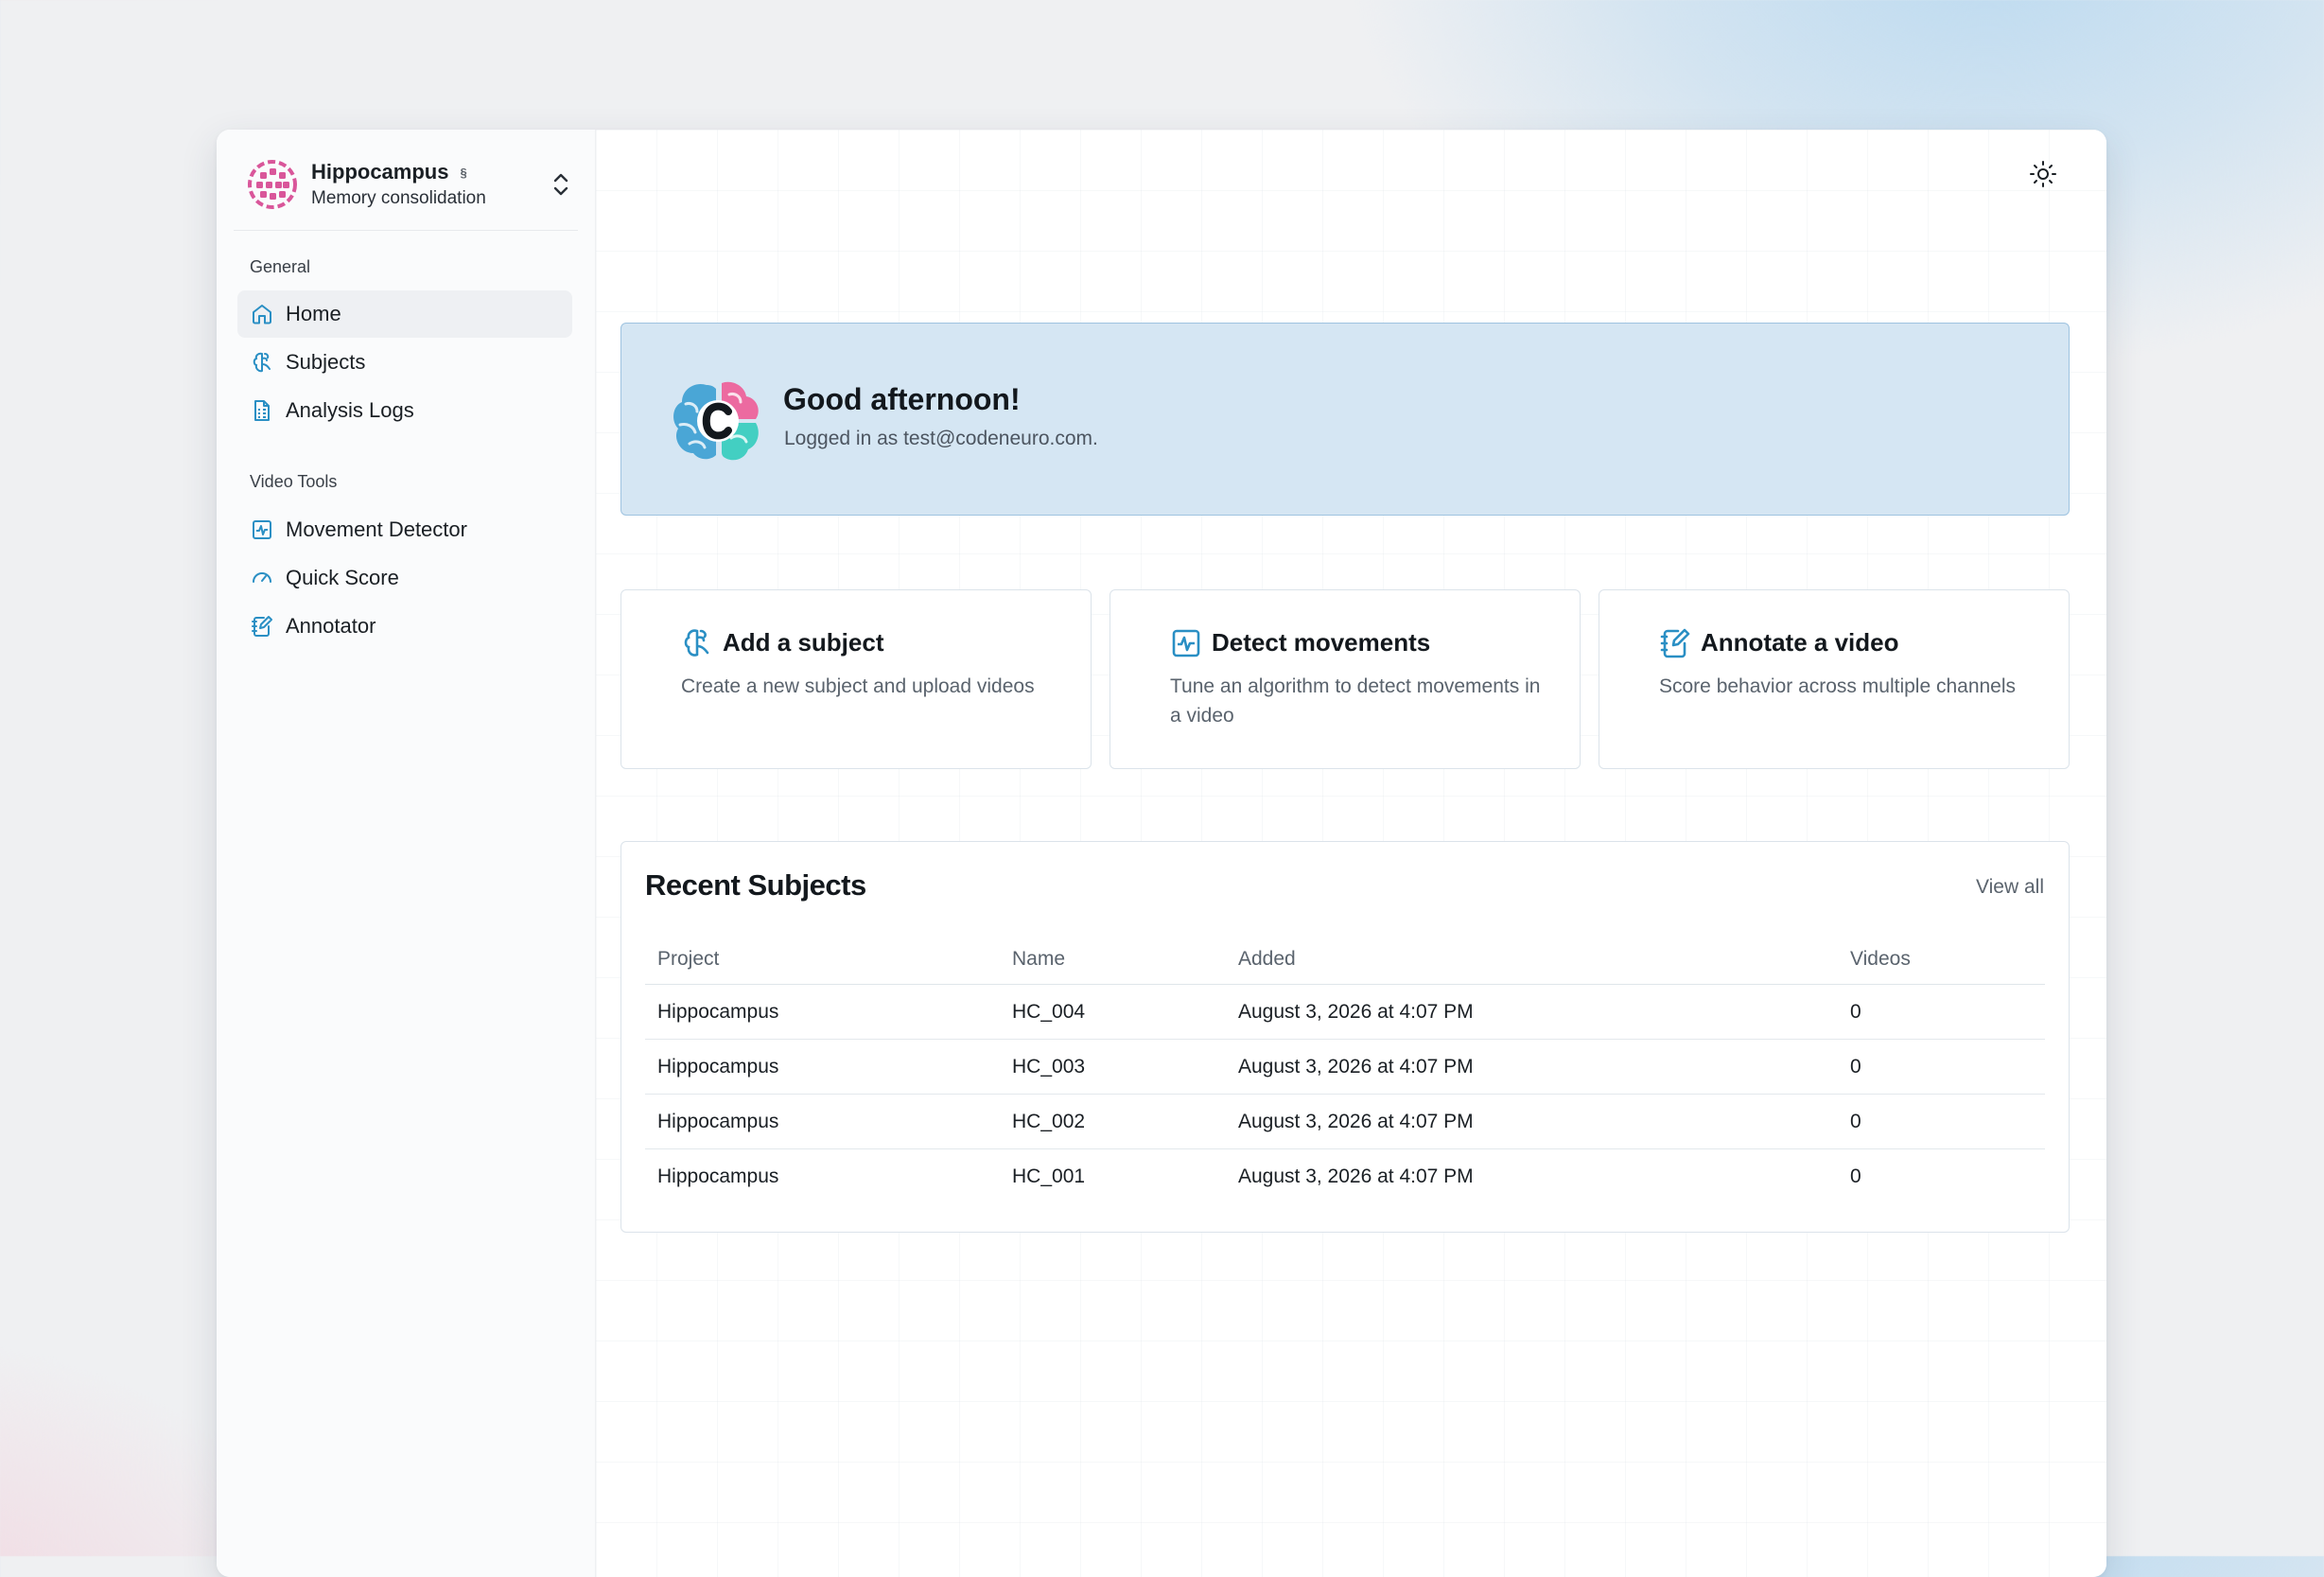 The height and width of the screenshot is (1577, 2324). What do you see at coordinates (463, 172) in the screenshot?
I see `project-badge: §` at bounding box center [463, 172].